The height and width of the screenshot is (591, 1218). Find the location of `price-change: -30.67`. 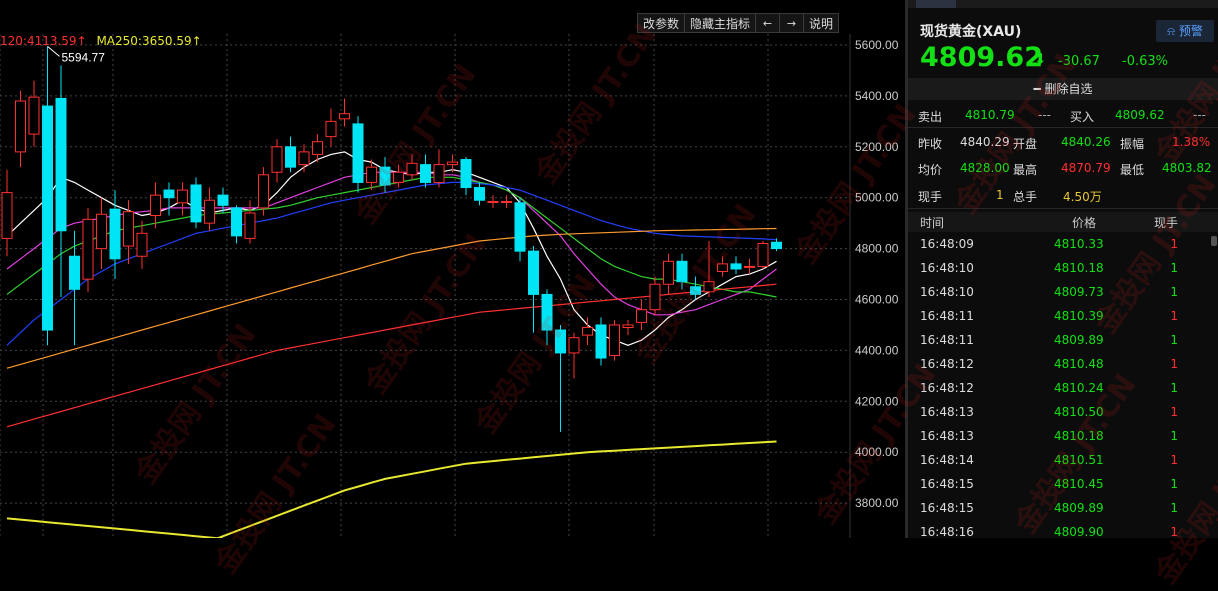

price-change: -30.67 is located at coordinates (1079, 61).